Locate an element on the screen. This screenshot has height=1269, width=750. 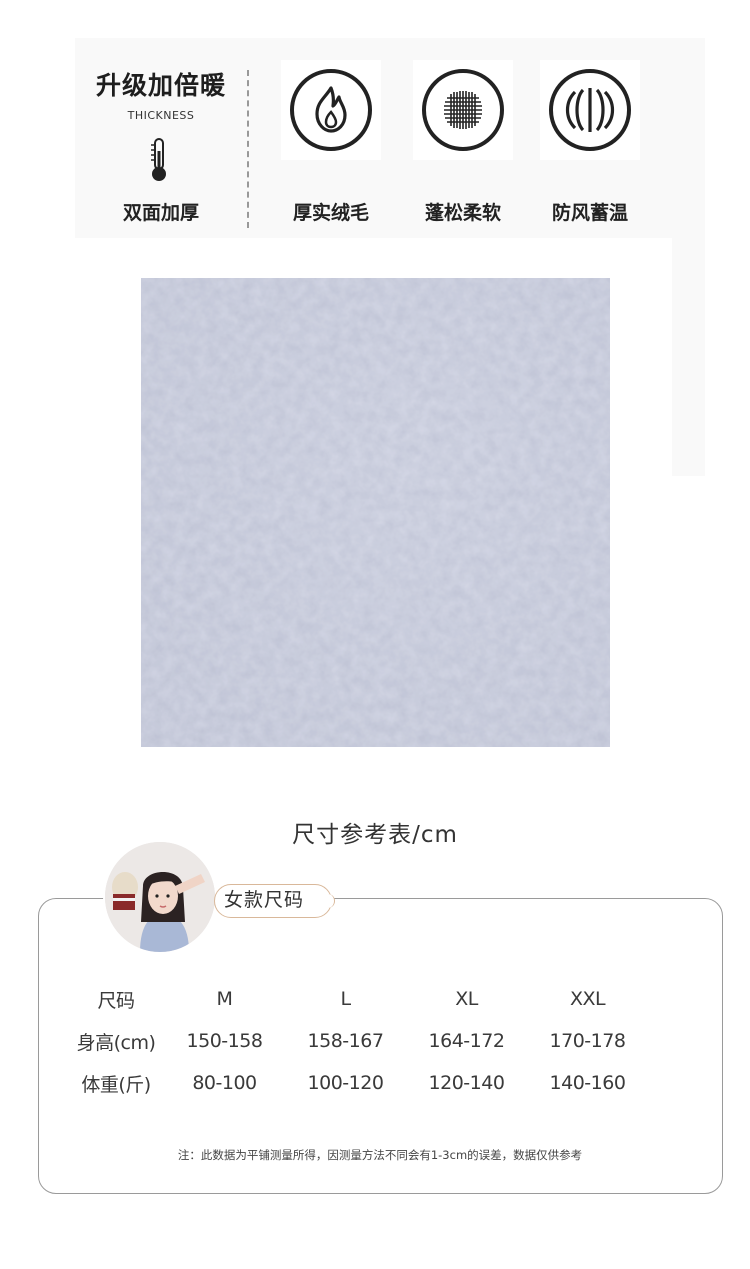
table-cell: 体重(斤) is located at coordinates (116, 1084).